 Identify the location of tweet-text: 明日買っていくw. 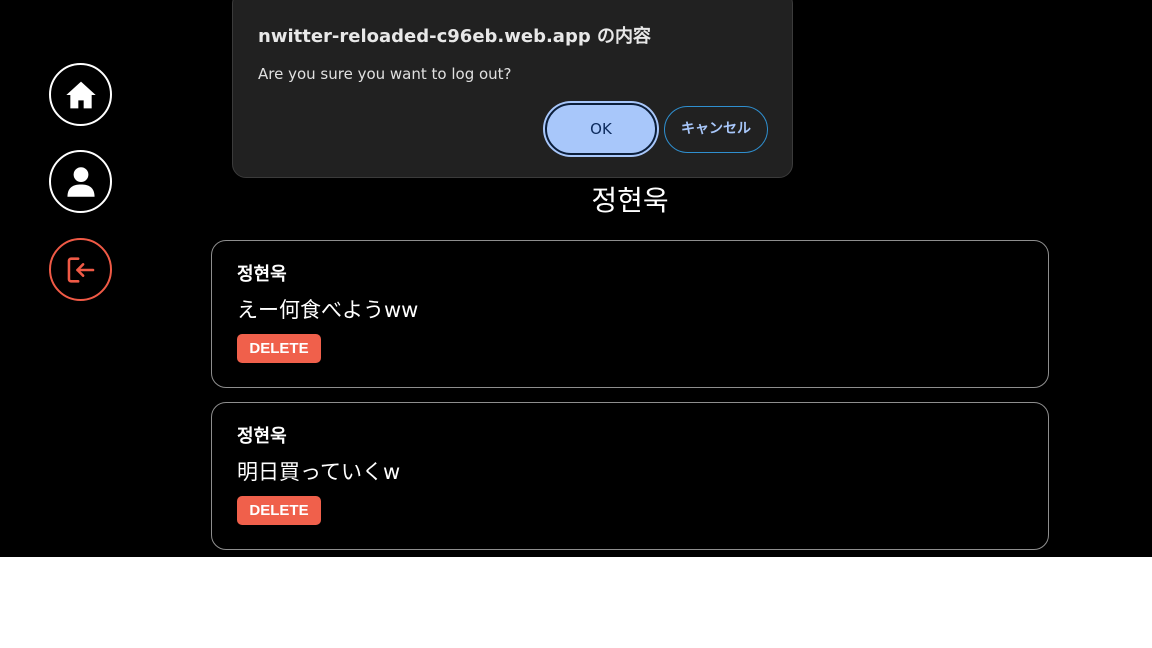
(319, 472).